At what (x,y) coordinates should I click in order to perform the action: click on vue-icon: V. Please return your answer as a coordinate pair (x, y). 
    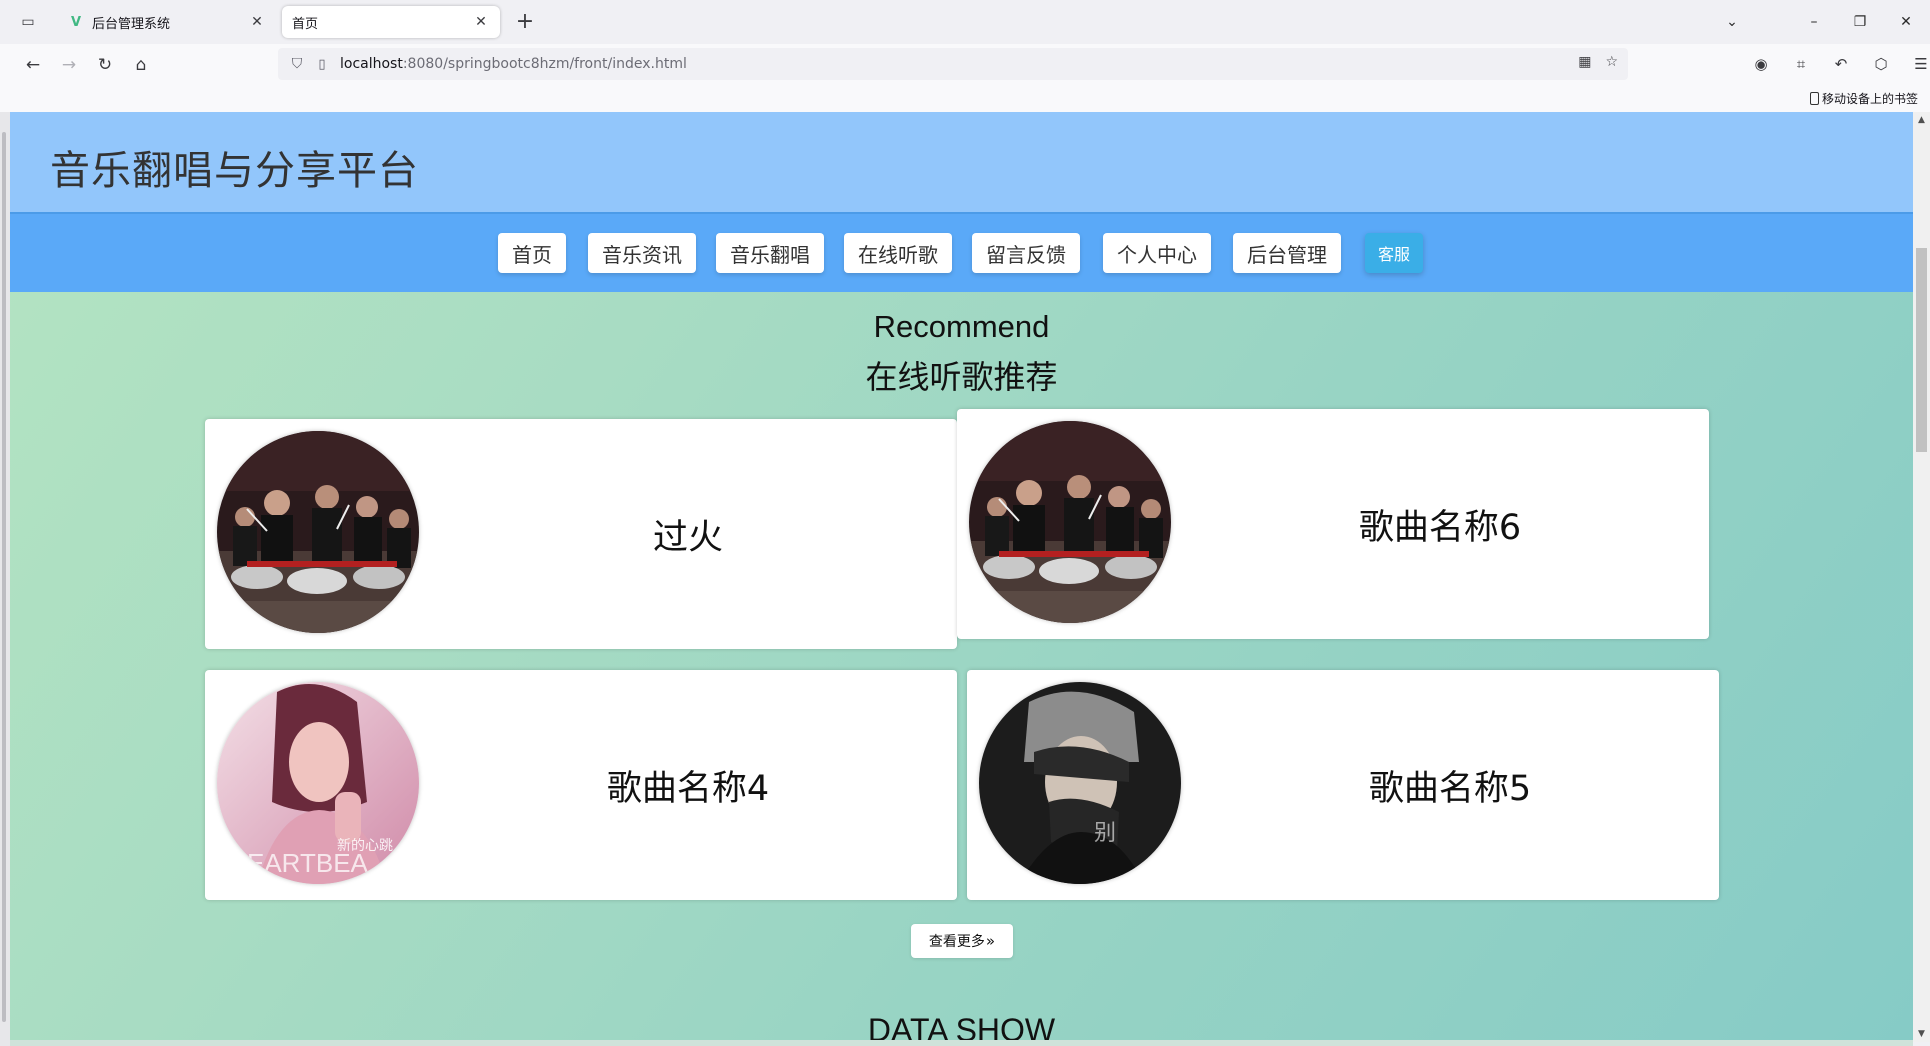
    Looking at the image, I should click on (76, 22).